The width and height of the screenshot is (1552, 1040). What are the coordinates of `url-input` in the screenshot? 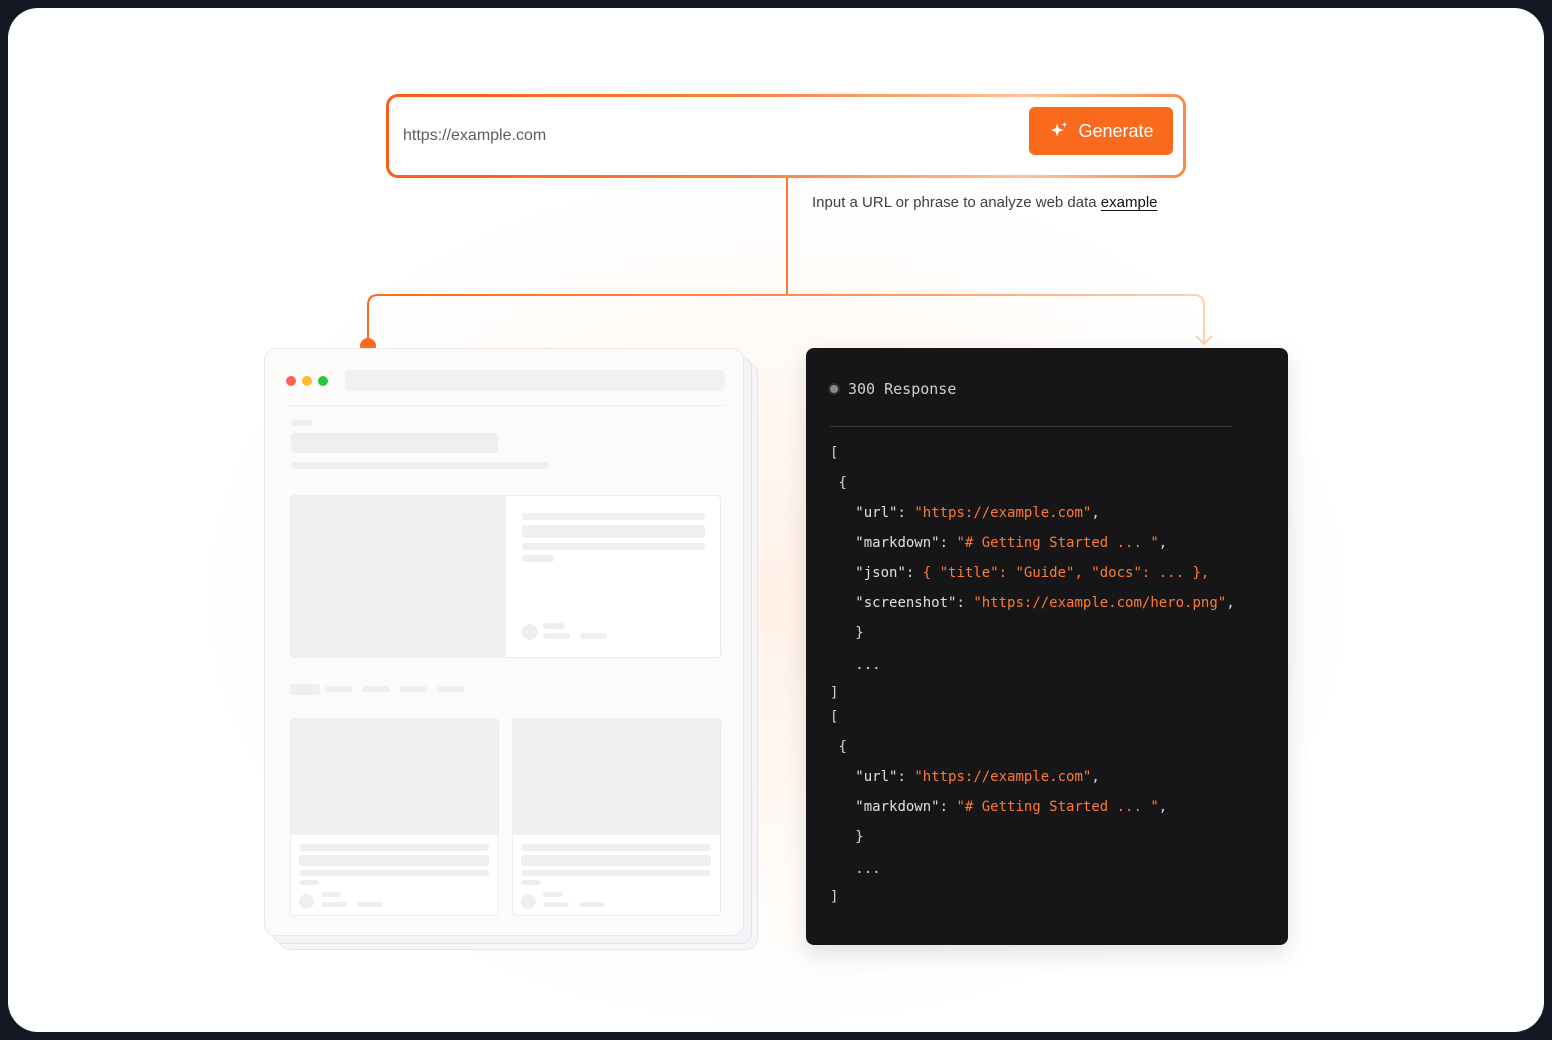 It's located at (703, 136).